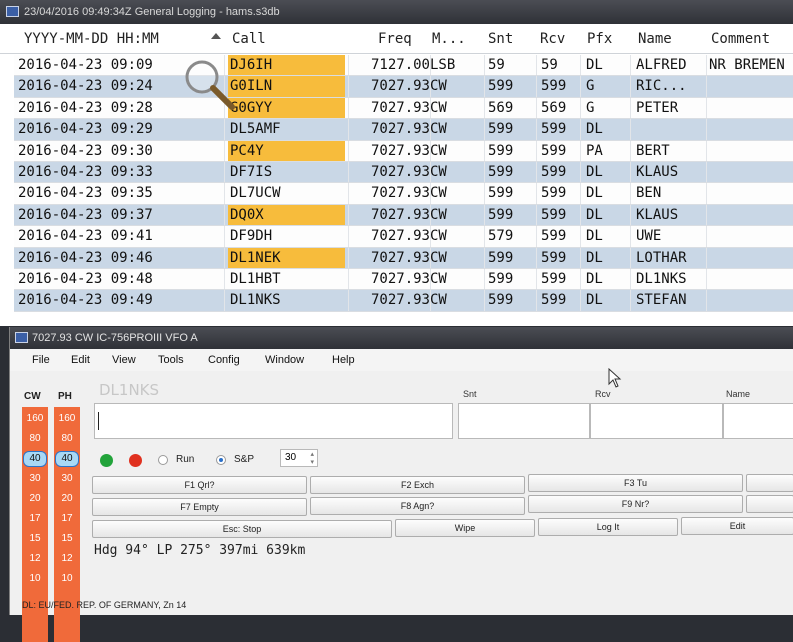  Describe the element at coordinates (657, 107) in the screenshot. I see `cell-name: PETER` at that location.